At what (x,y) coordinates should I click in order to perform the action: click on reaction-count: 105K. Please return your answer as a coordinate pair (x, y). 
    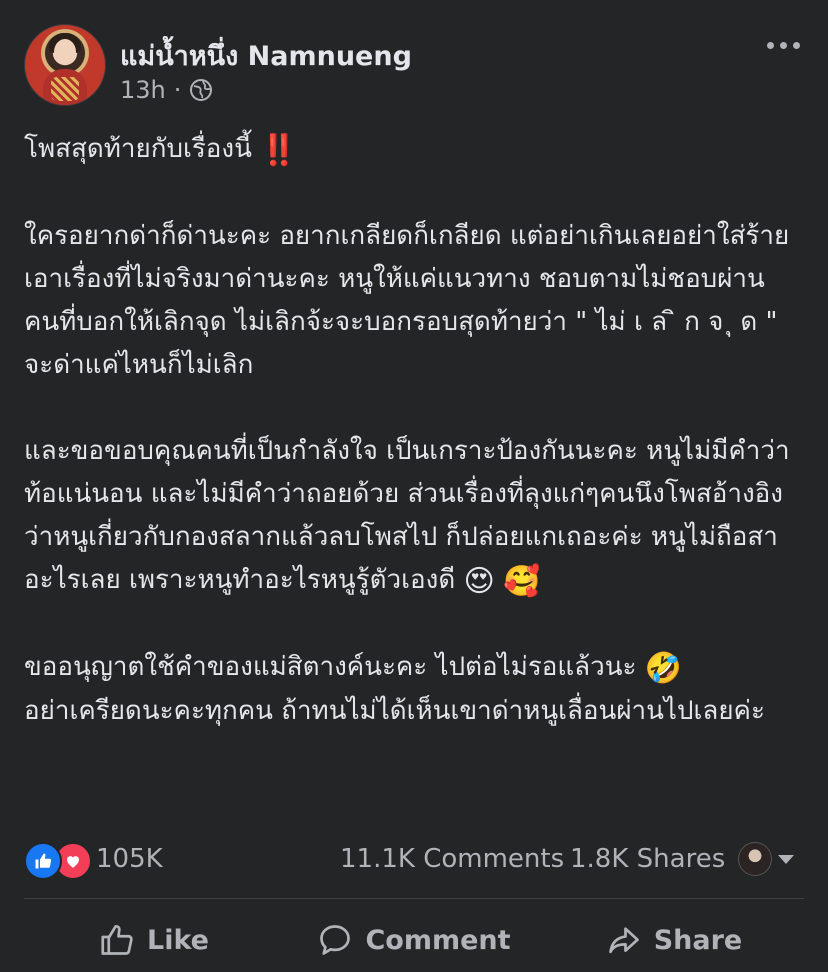
    Looking at the image, I should click on (129, 859).